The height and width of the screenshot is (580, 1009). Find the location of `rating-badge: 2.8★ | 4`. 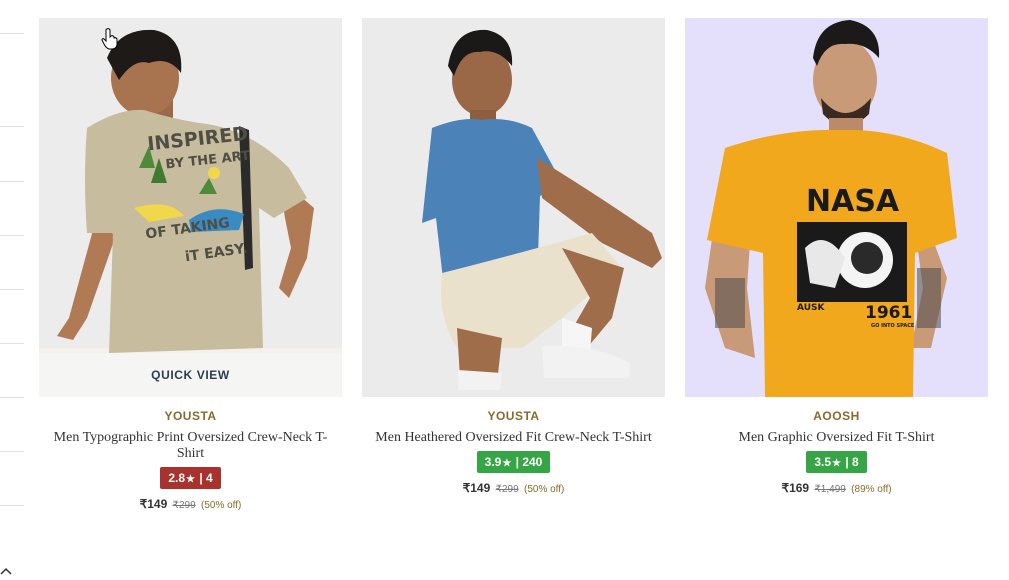

rating-badge: 2.8★ | 4 is located at coordinates (190, 478).